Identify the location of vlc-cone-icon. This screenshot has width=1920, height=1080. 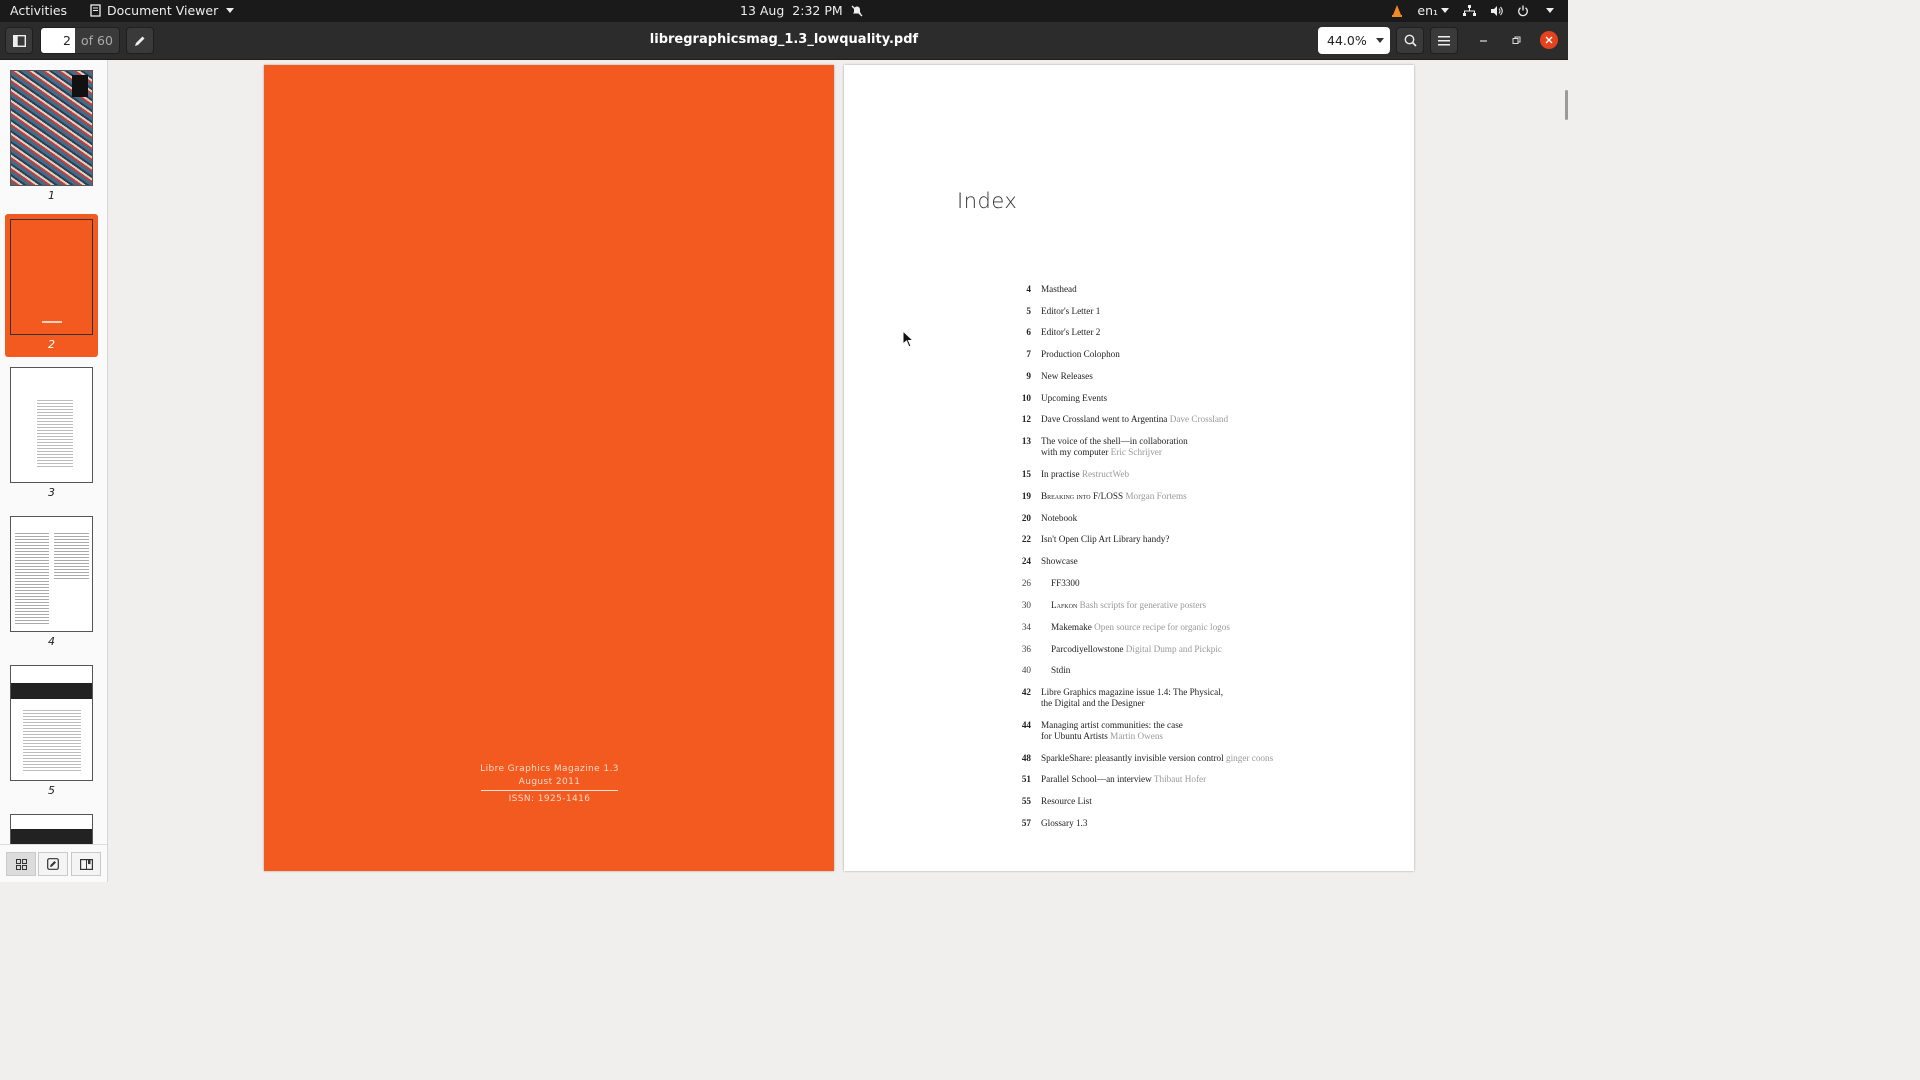
(1397, 10).